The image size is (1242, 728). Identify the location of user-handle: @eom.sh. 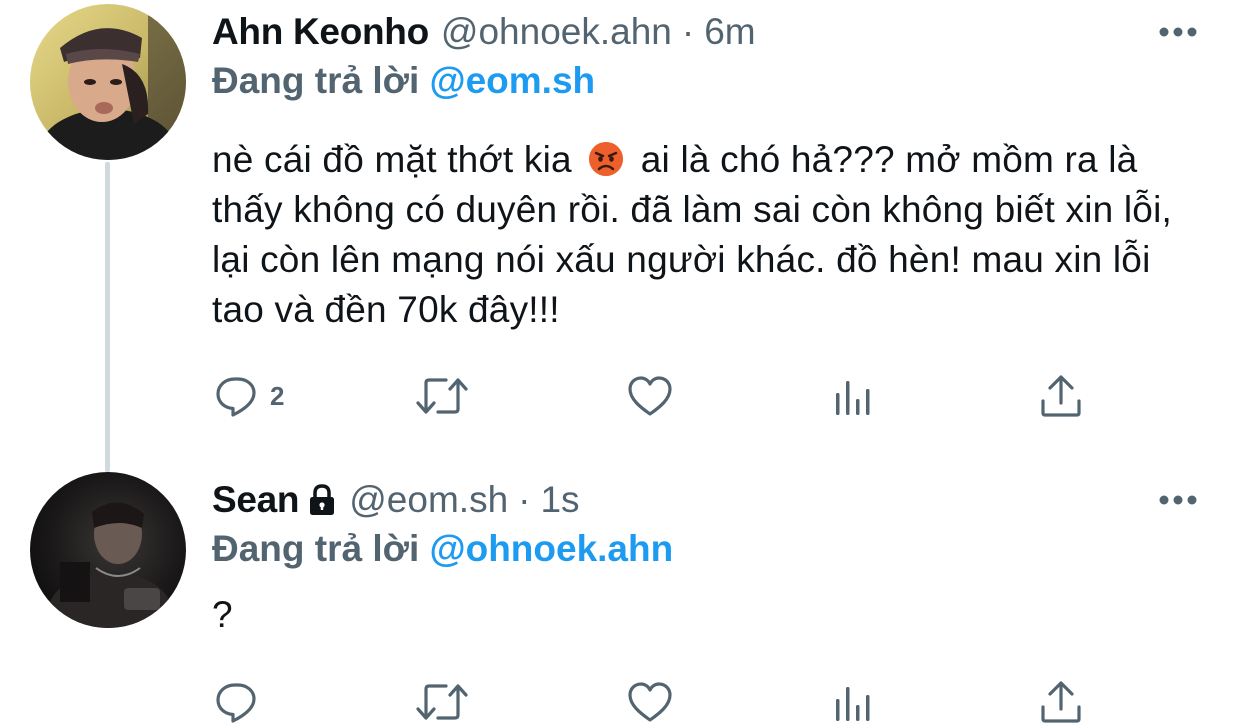
(428, 500).